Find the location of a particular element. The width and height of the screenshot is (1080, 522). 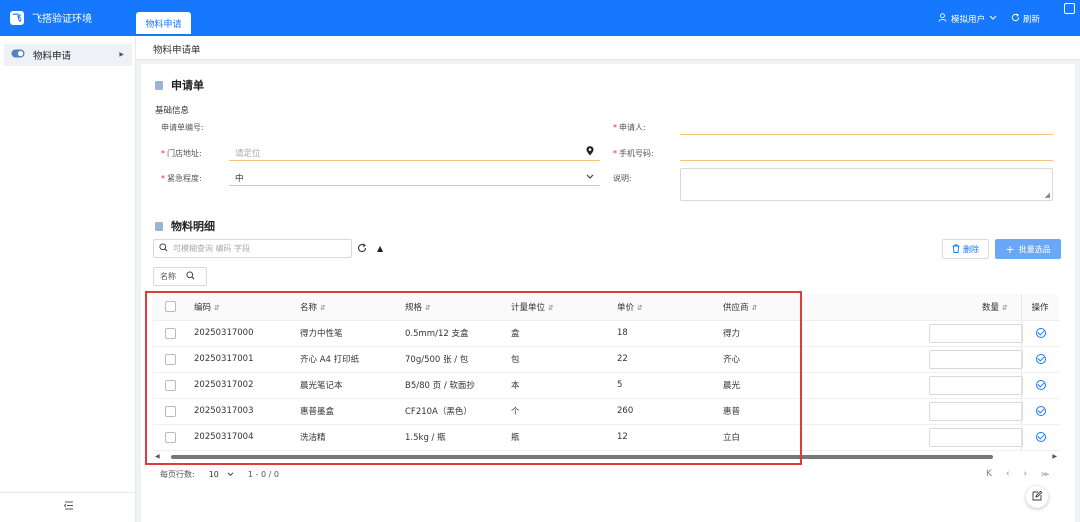

user-menu: 模拟用户 is located at coordinates (967, 19).